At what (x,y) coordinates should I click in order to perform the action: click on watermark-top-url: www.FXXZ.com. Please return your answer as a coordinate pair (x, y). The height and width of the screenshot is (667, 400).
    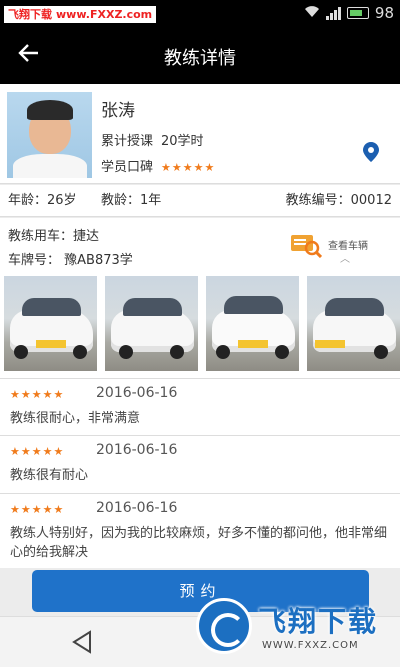
    Looking at the image, I should click on (104, 14).